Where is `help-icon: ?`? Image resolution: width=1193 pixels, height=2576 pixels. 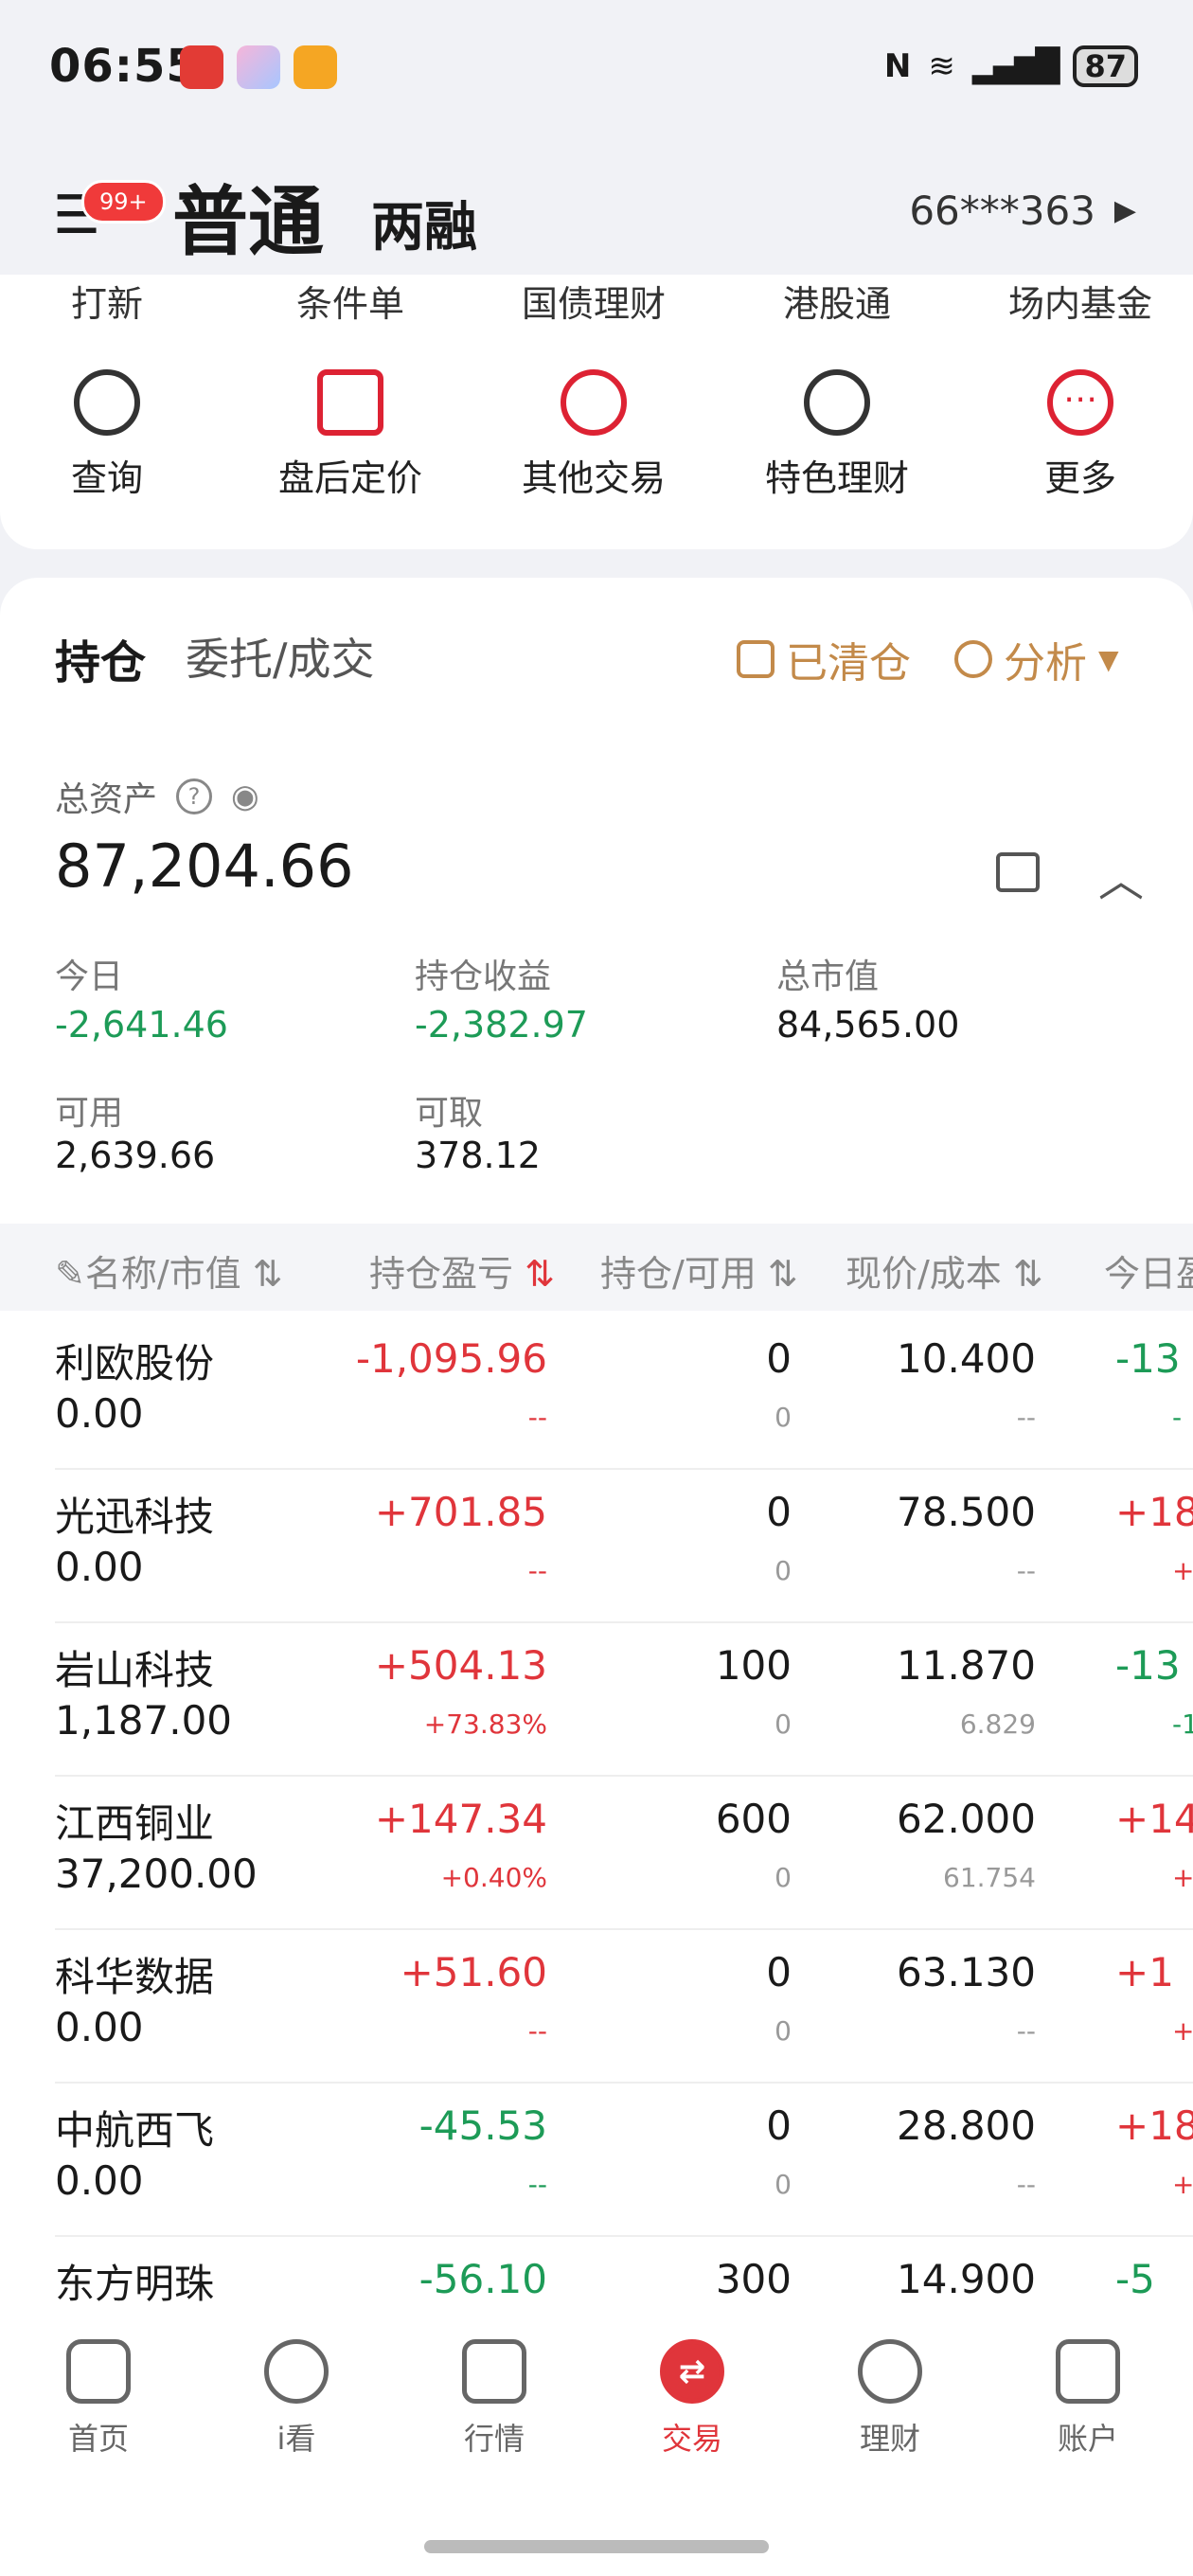
help-icon: ? is located at coordinates (194, 796).